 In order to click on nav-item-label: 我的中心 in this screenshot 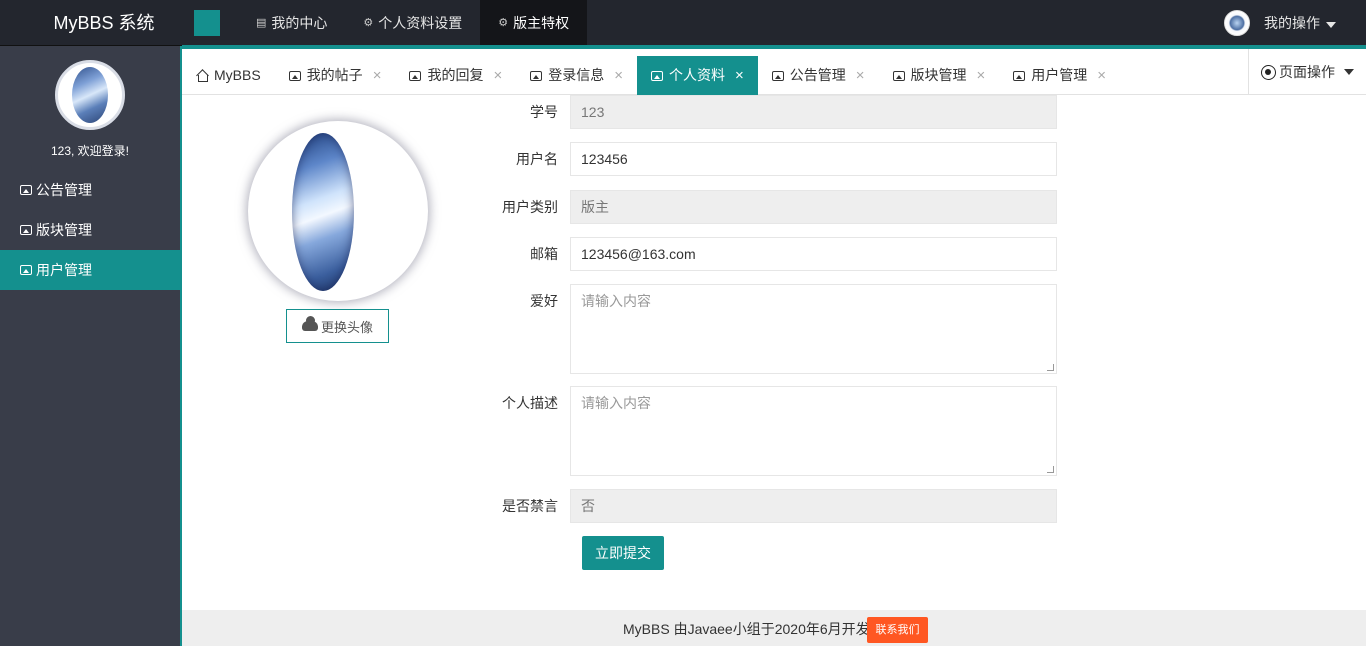, I will do `click(299, 23)`.